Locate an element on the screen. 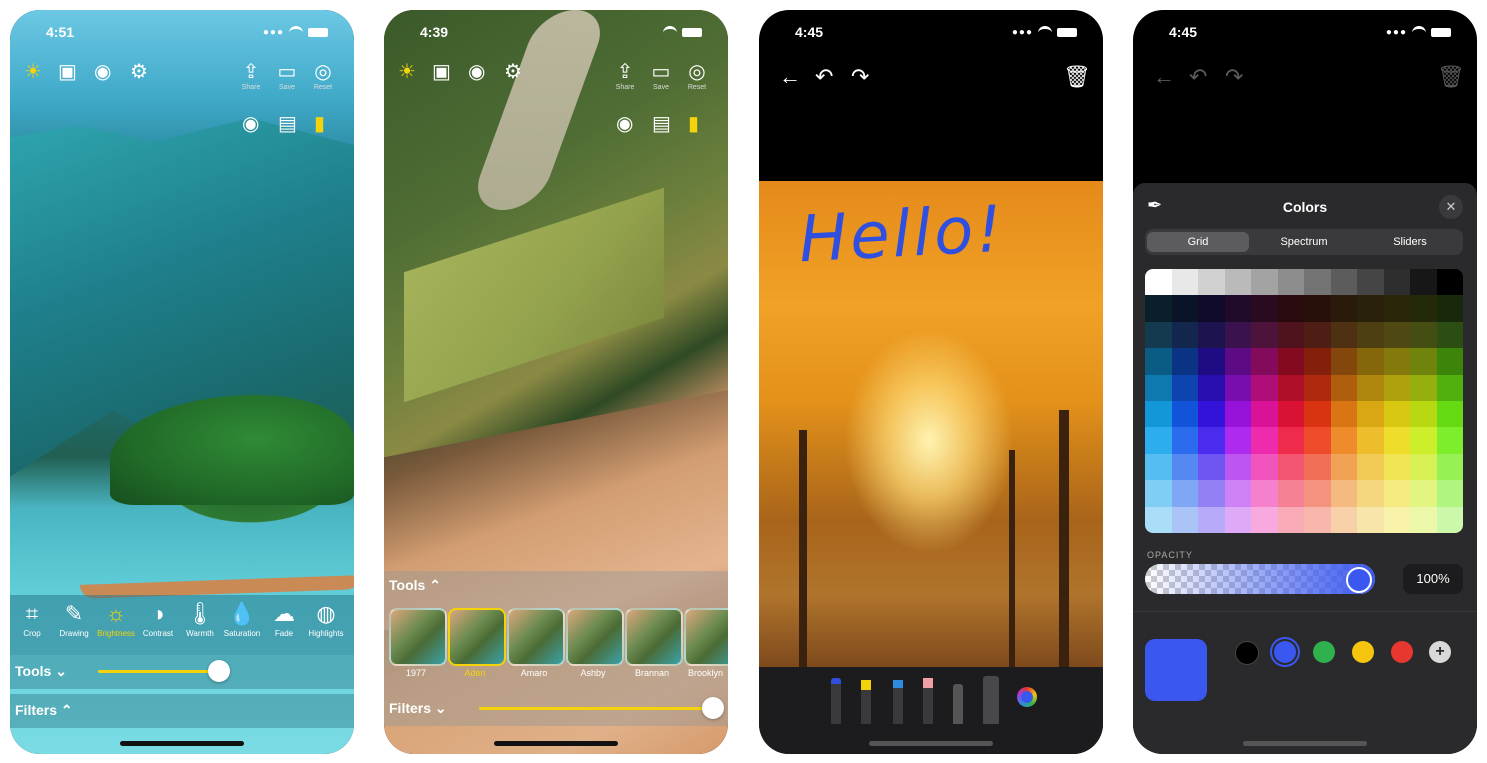 Image resolution: width=1487 pixels, height=763 pixels. tab-spectrum: Spectrum is located at coordinates (1304, 242).